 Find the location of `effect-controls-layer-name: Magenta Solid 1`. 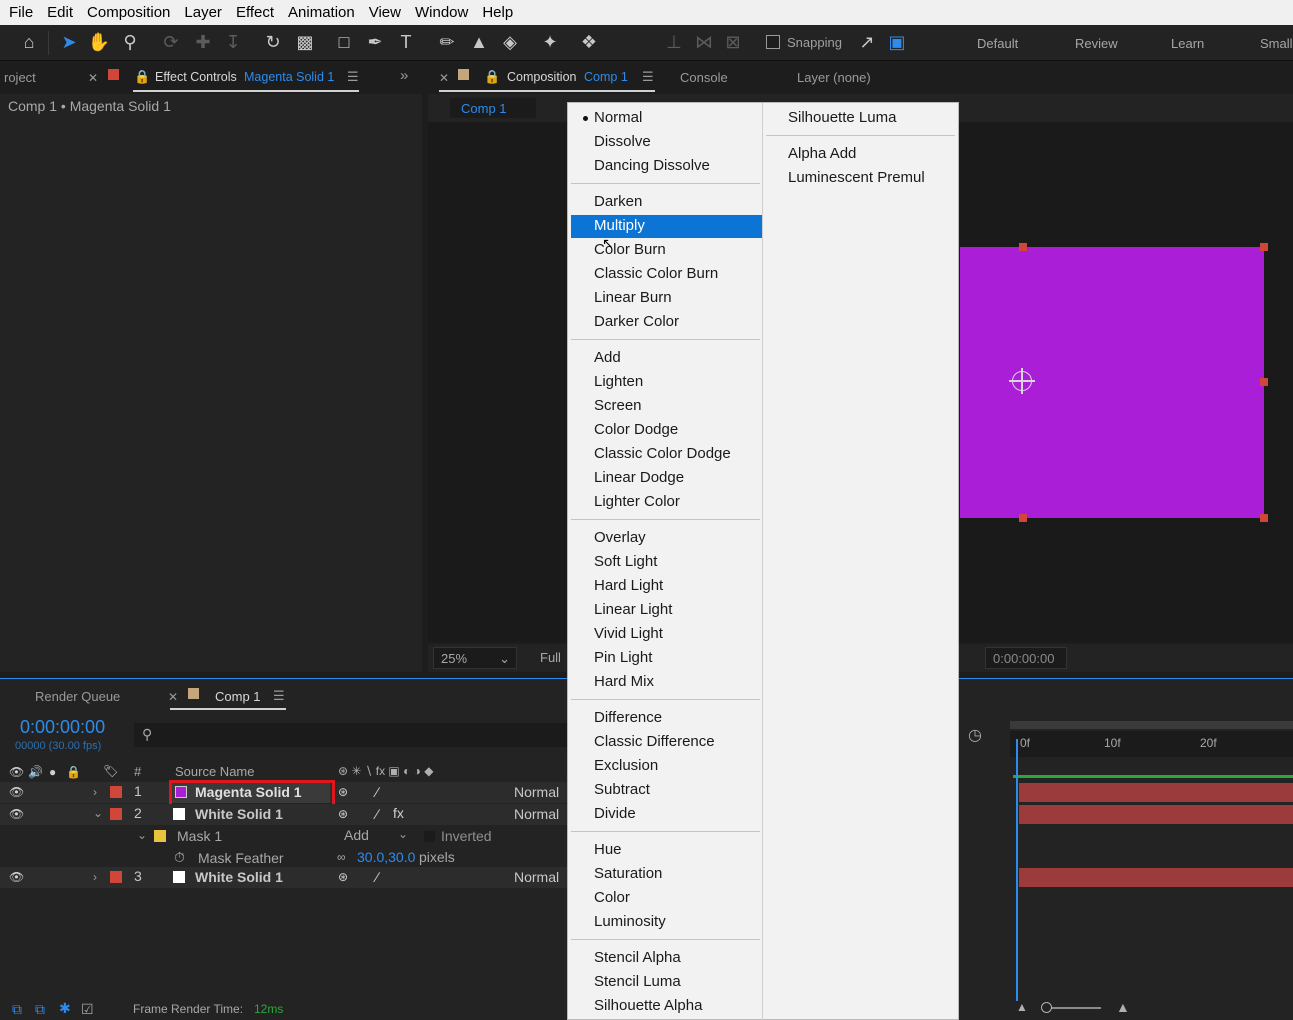

effect-controls-layer-name: Magenta Solid 1 is located at coordinates (289, 77).